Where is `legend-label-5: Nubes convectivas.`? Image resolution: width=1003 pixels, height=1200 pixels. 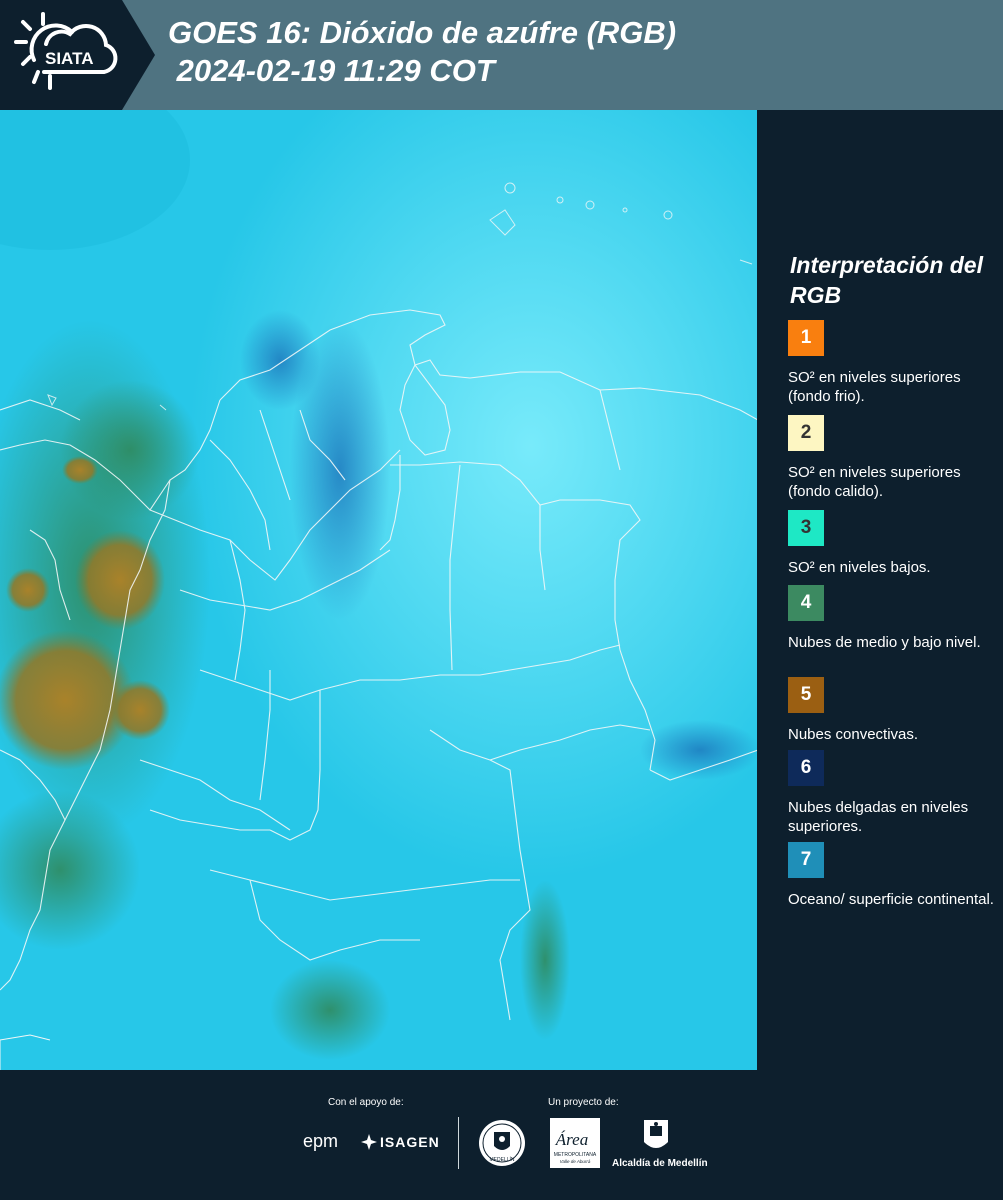 legend-label-5: Nubes convectivas. is located at coordinates (853, 734).